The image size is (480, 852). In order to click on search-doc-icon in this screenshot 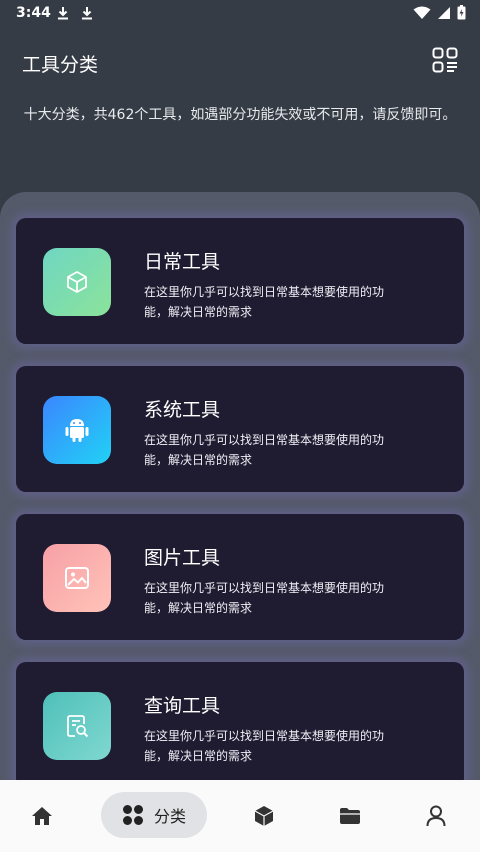, I will do `click(78, 726)`.